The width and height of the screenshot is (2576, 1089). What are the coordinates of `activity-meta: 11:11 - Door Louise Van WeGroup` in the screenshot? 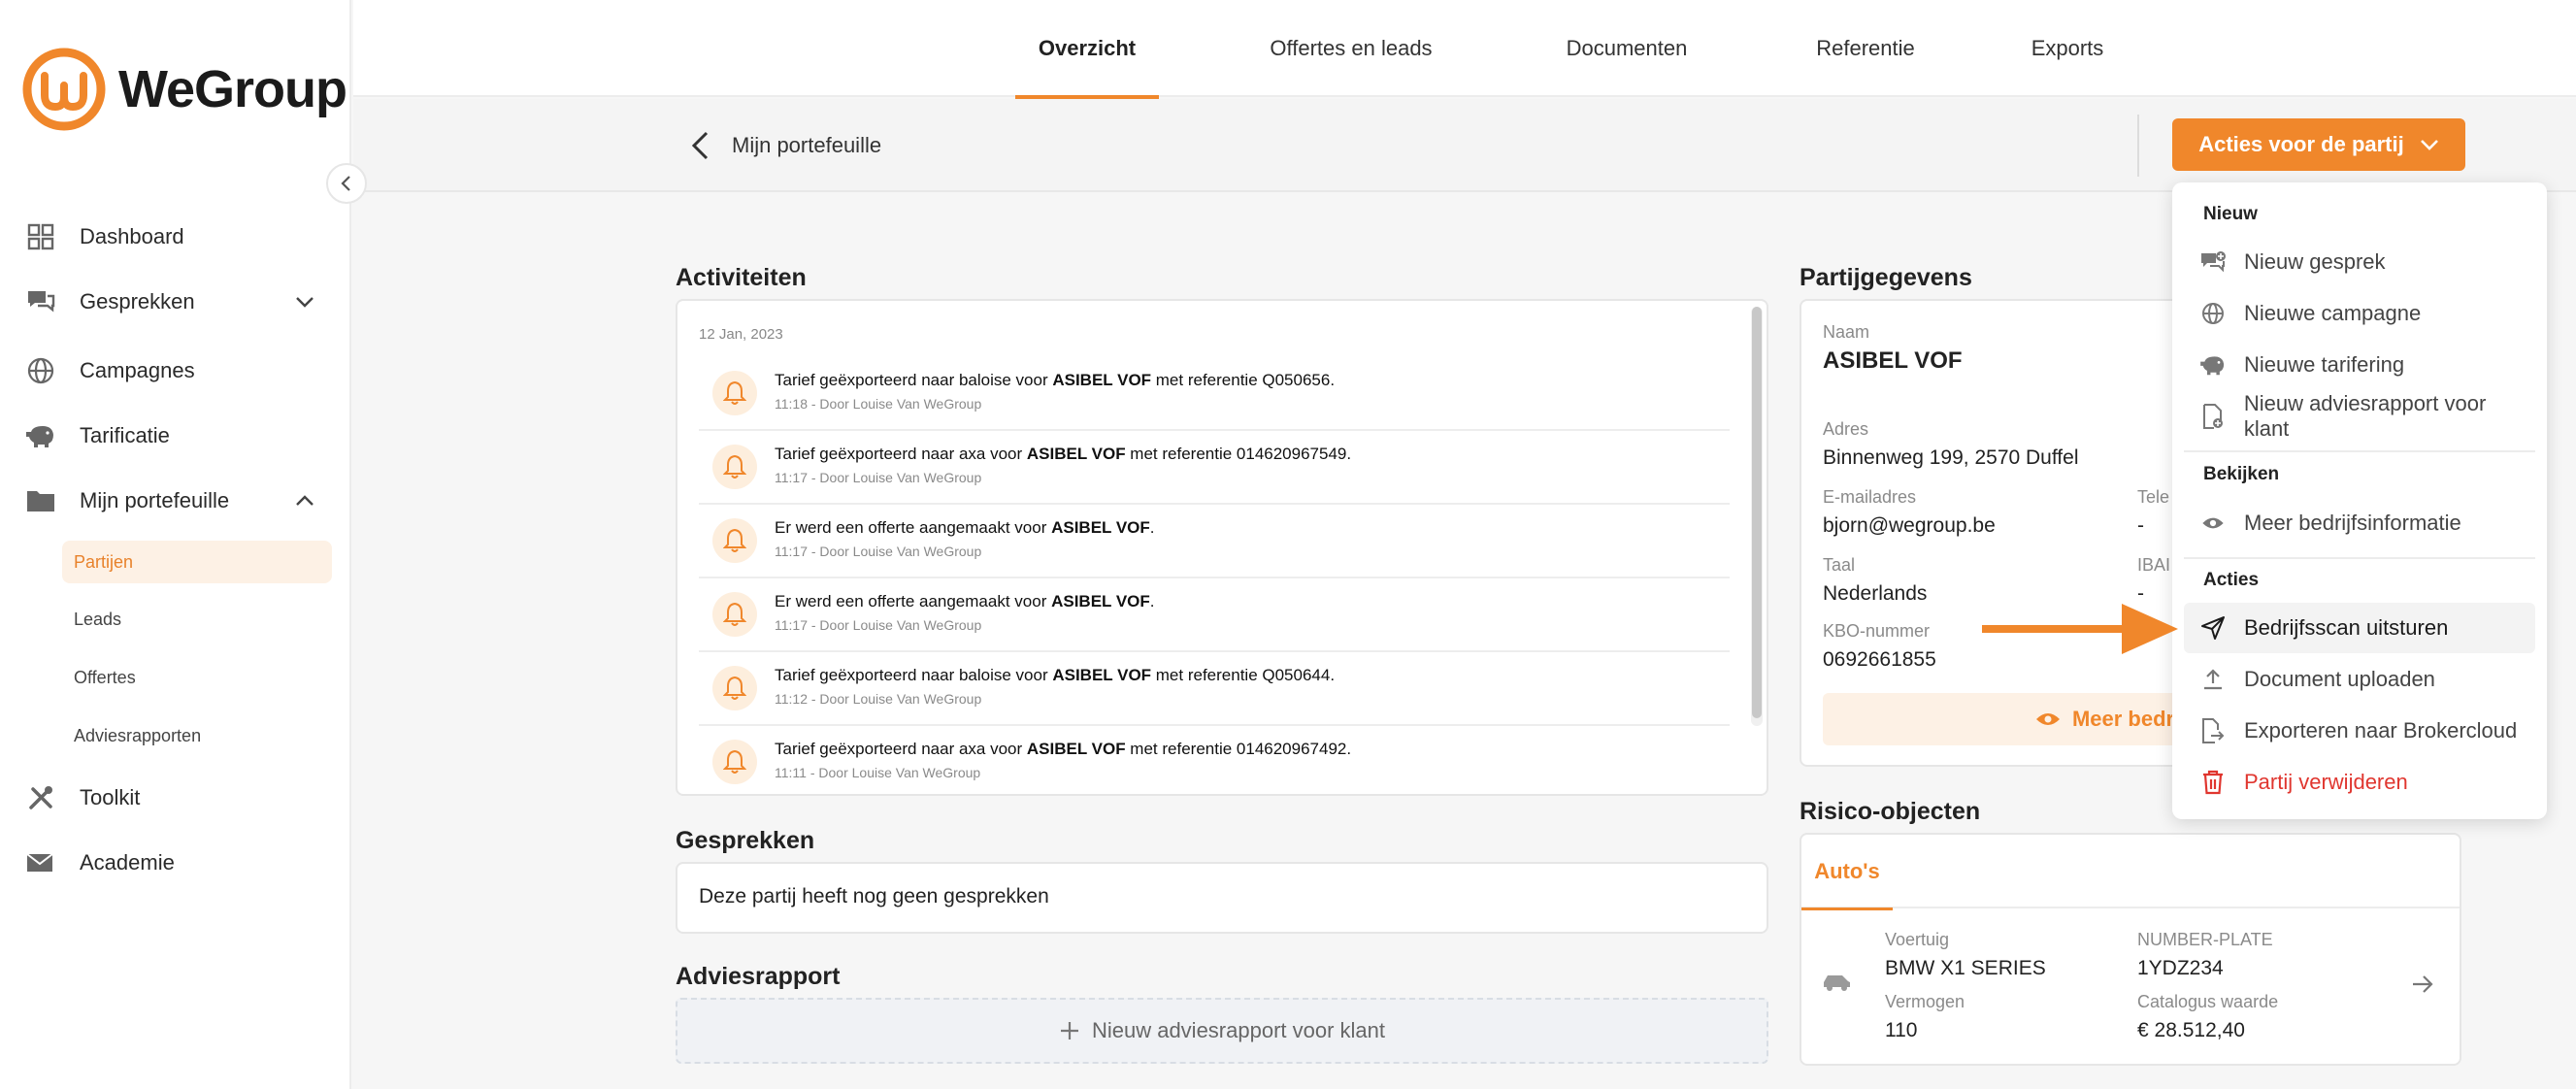 It's located at (878, 772).